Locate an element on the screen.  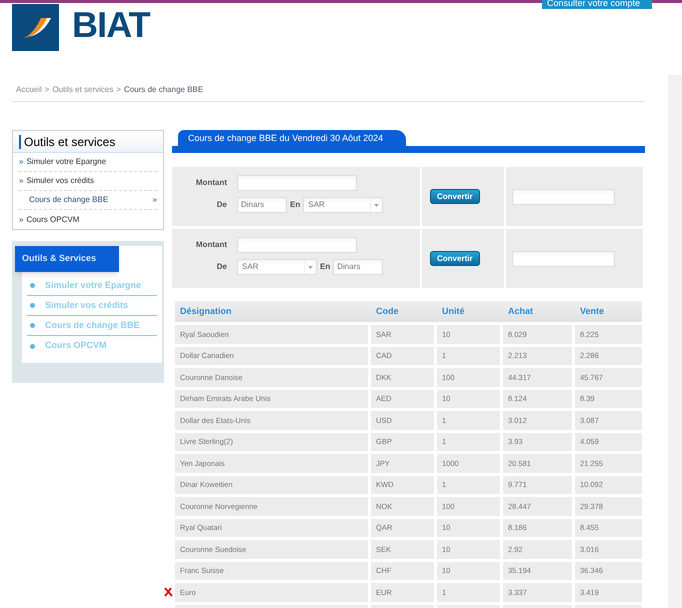
sidebar-link: » Simuler votre Epargne is located at coordinates (88, 162).